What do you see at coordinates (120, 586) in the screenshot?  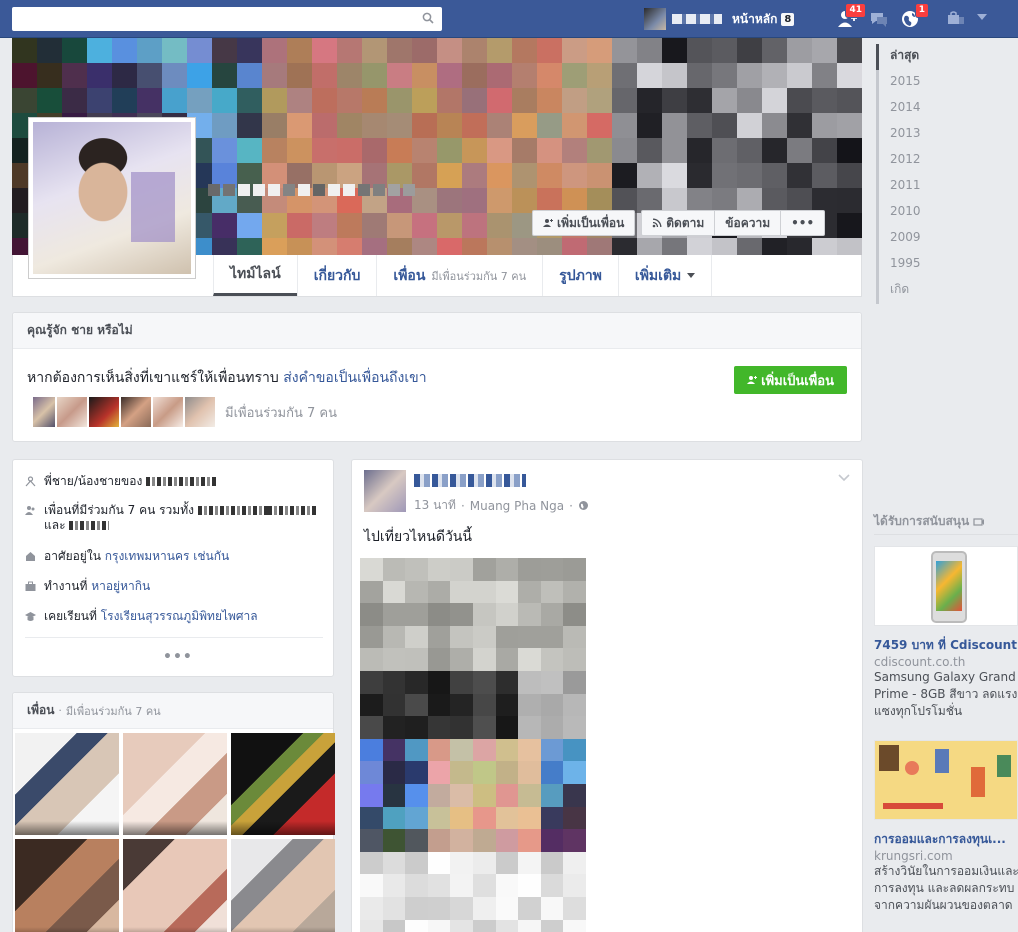 I see `work-link: หาอยู่หากิน` at bounding box center [120, 586].